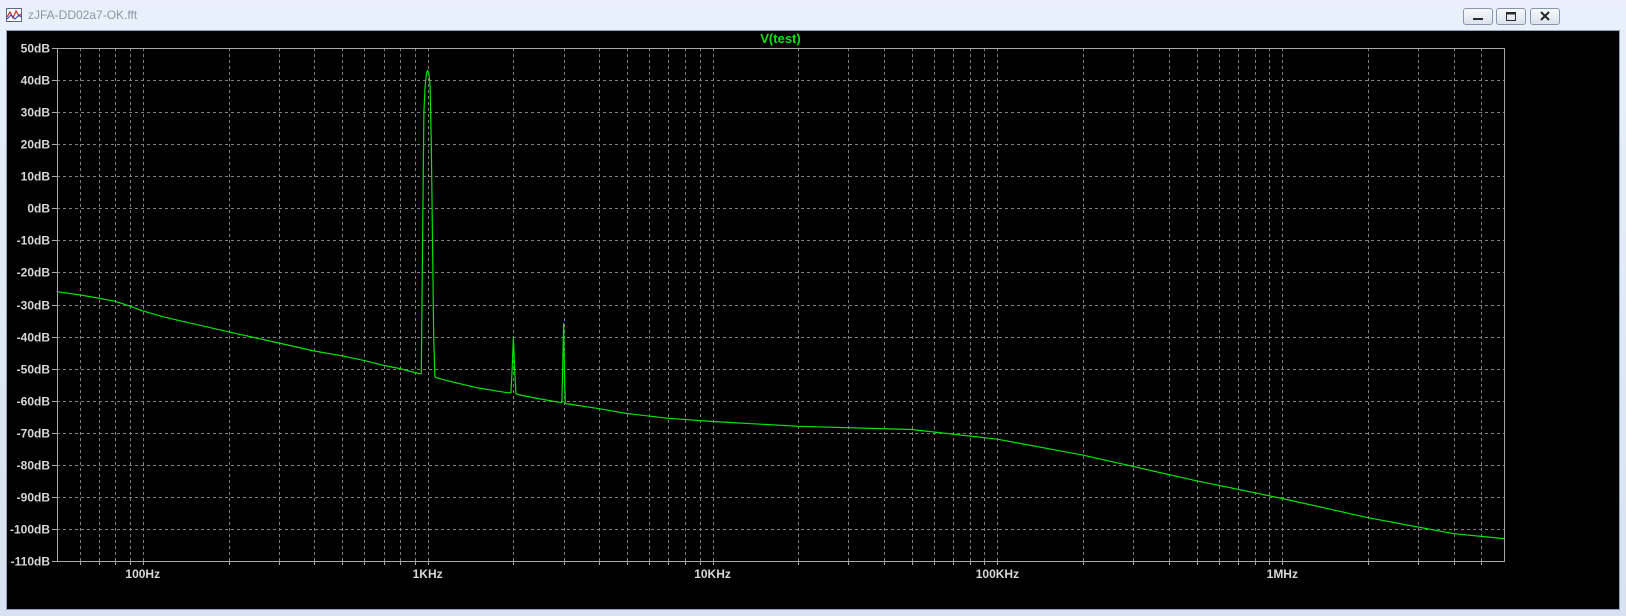 The width and height of the screenshot is (1626, 616). What do you see at coordinates (38, 209) in the screenshot?
I see `y-tick-label: 0dB` at bounding box center [38, 209].